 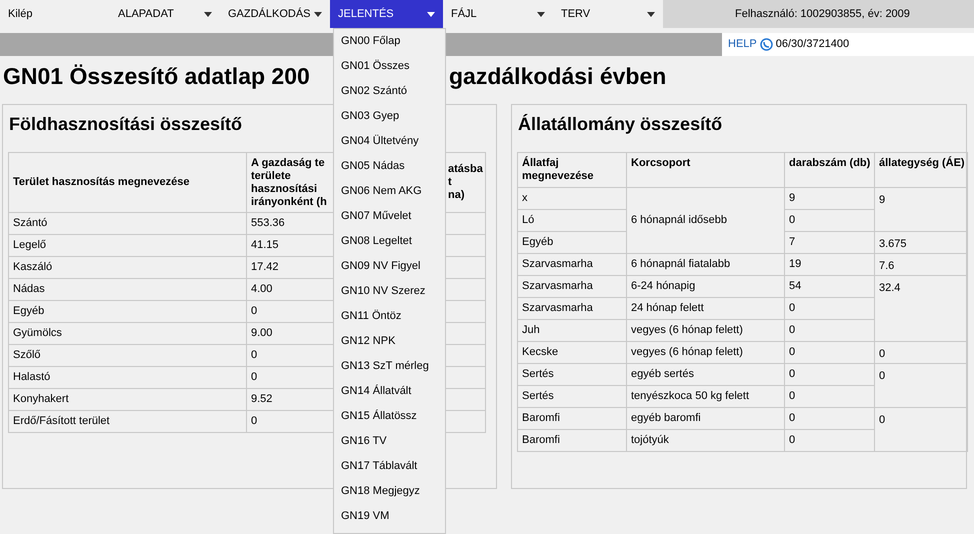 What do you see at coordinates (705, 419) in the screenshot?
I see `table-cell: egyéb baromfi` at bounding box center [705, 419].